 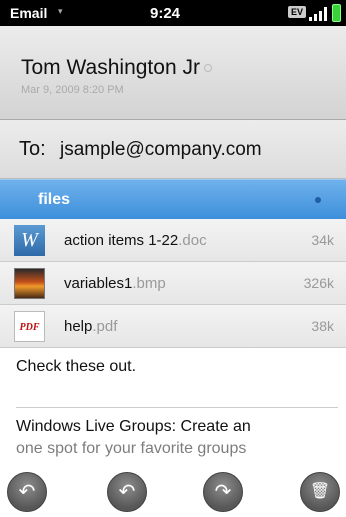 What do you see at coordinates (135, 240) in the screenshot?
I see `attachment-filename: action items 1-22.doc` at bounding box center [135, 240].